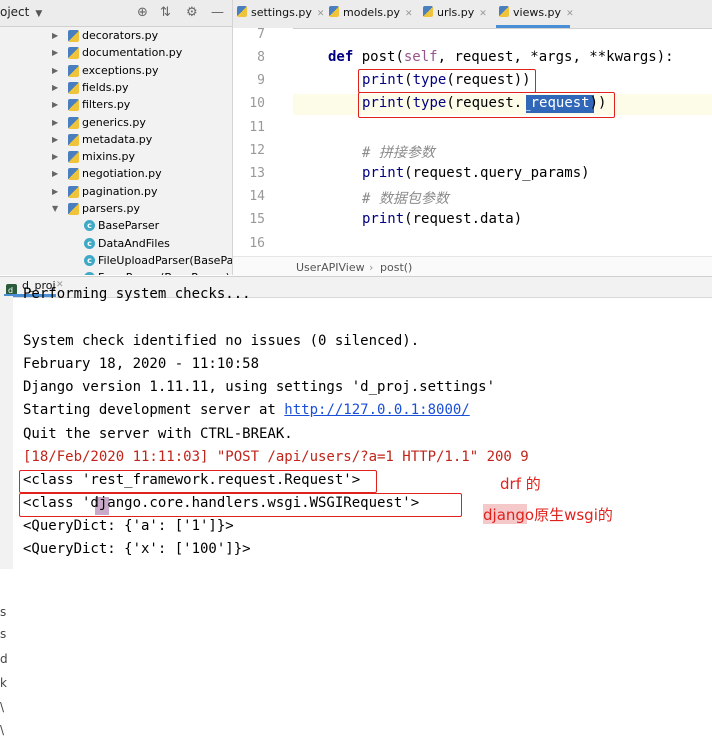 The image size is (712, 737). Describe the element at coordinates (257, 196) in the screenshot. I see `line-number: 14` at that location.